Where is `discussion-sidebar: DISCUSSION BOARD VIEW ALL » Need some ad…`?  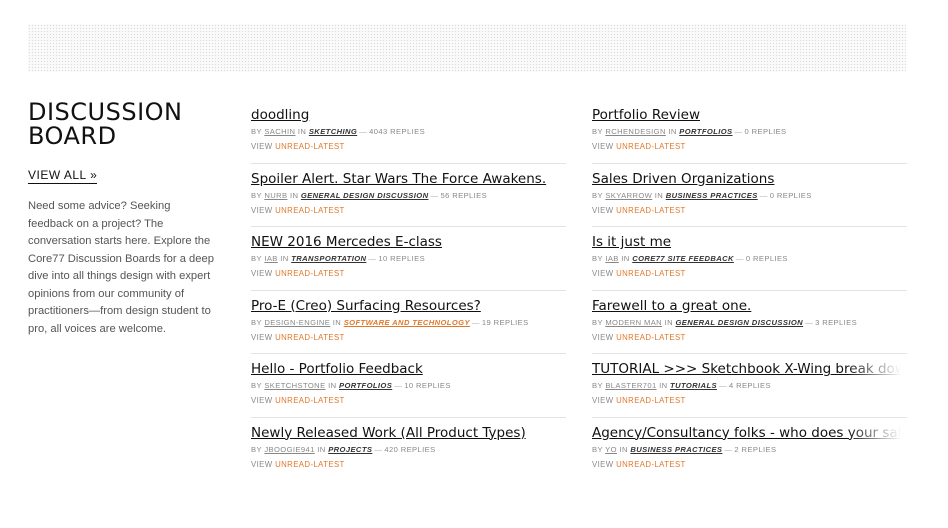
discussion-sidebar: DISCUSSION BOARD VIEW ALL » Need some ad… is located at coordinates (123, 219).